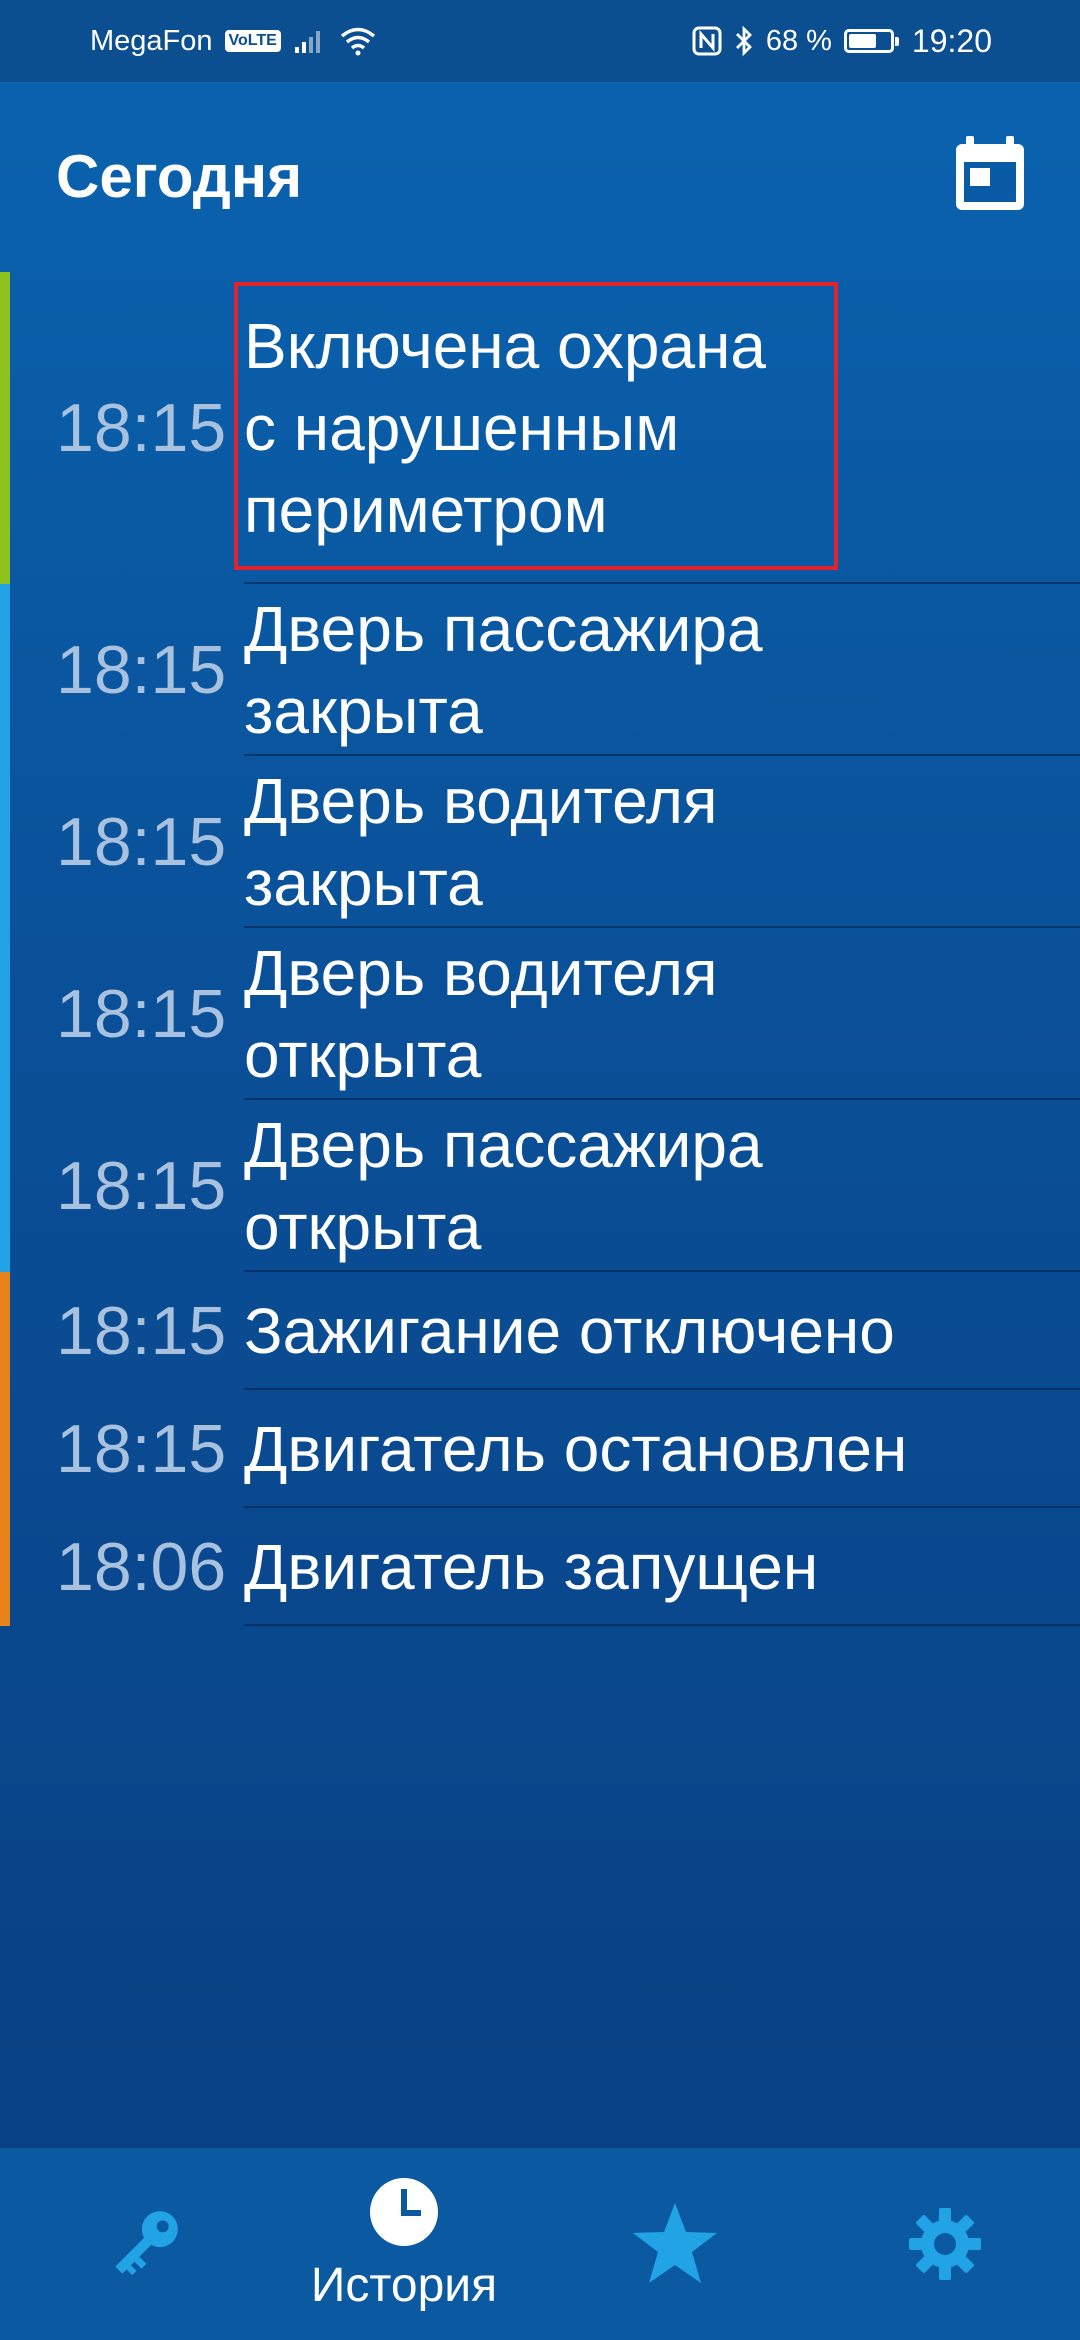 This screenshot has width=1080, height=2340. I want to click on nav-history-button: История, so click(404, 2244).